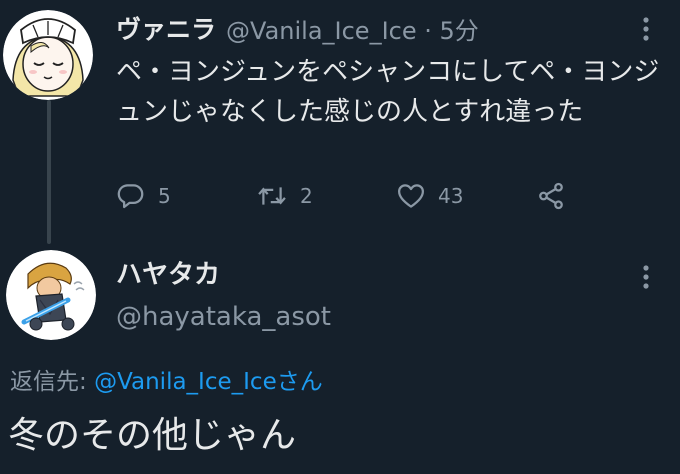  What do you see at coordinates (223, 317) in the screenshot?
I see `user-handle: @hayataka_asot` at bounding box center [223, 317].